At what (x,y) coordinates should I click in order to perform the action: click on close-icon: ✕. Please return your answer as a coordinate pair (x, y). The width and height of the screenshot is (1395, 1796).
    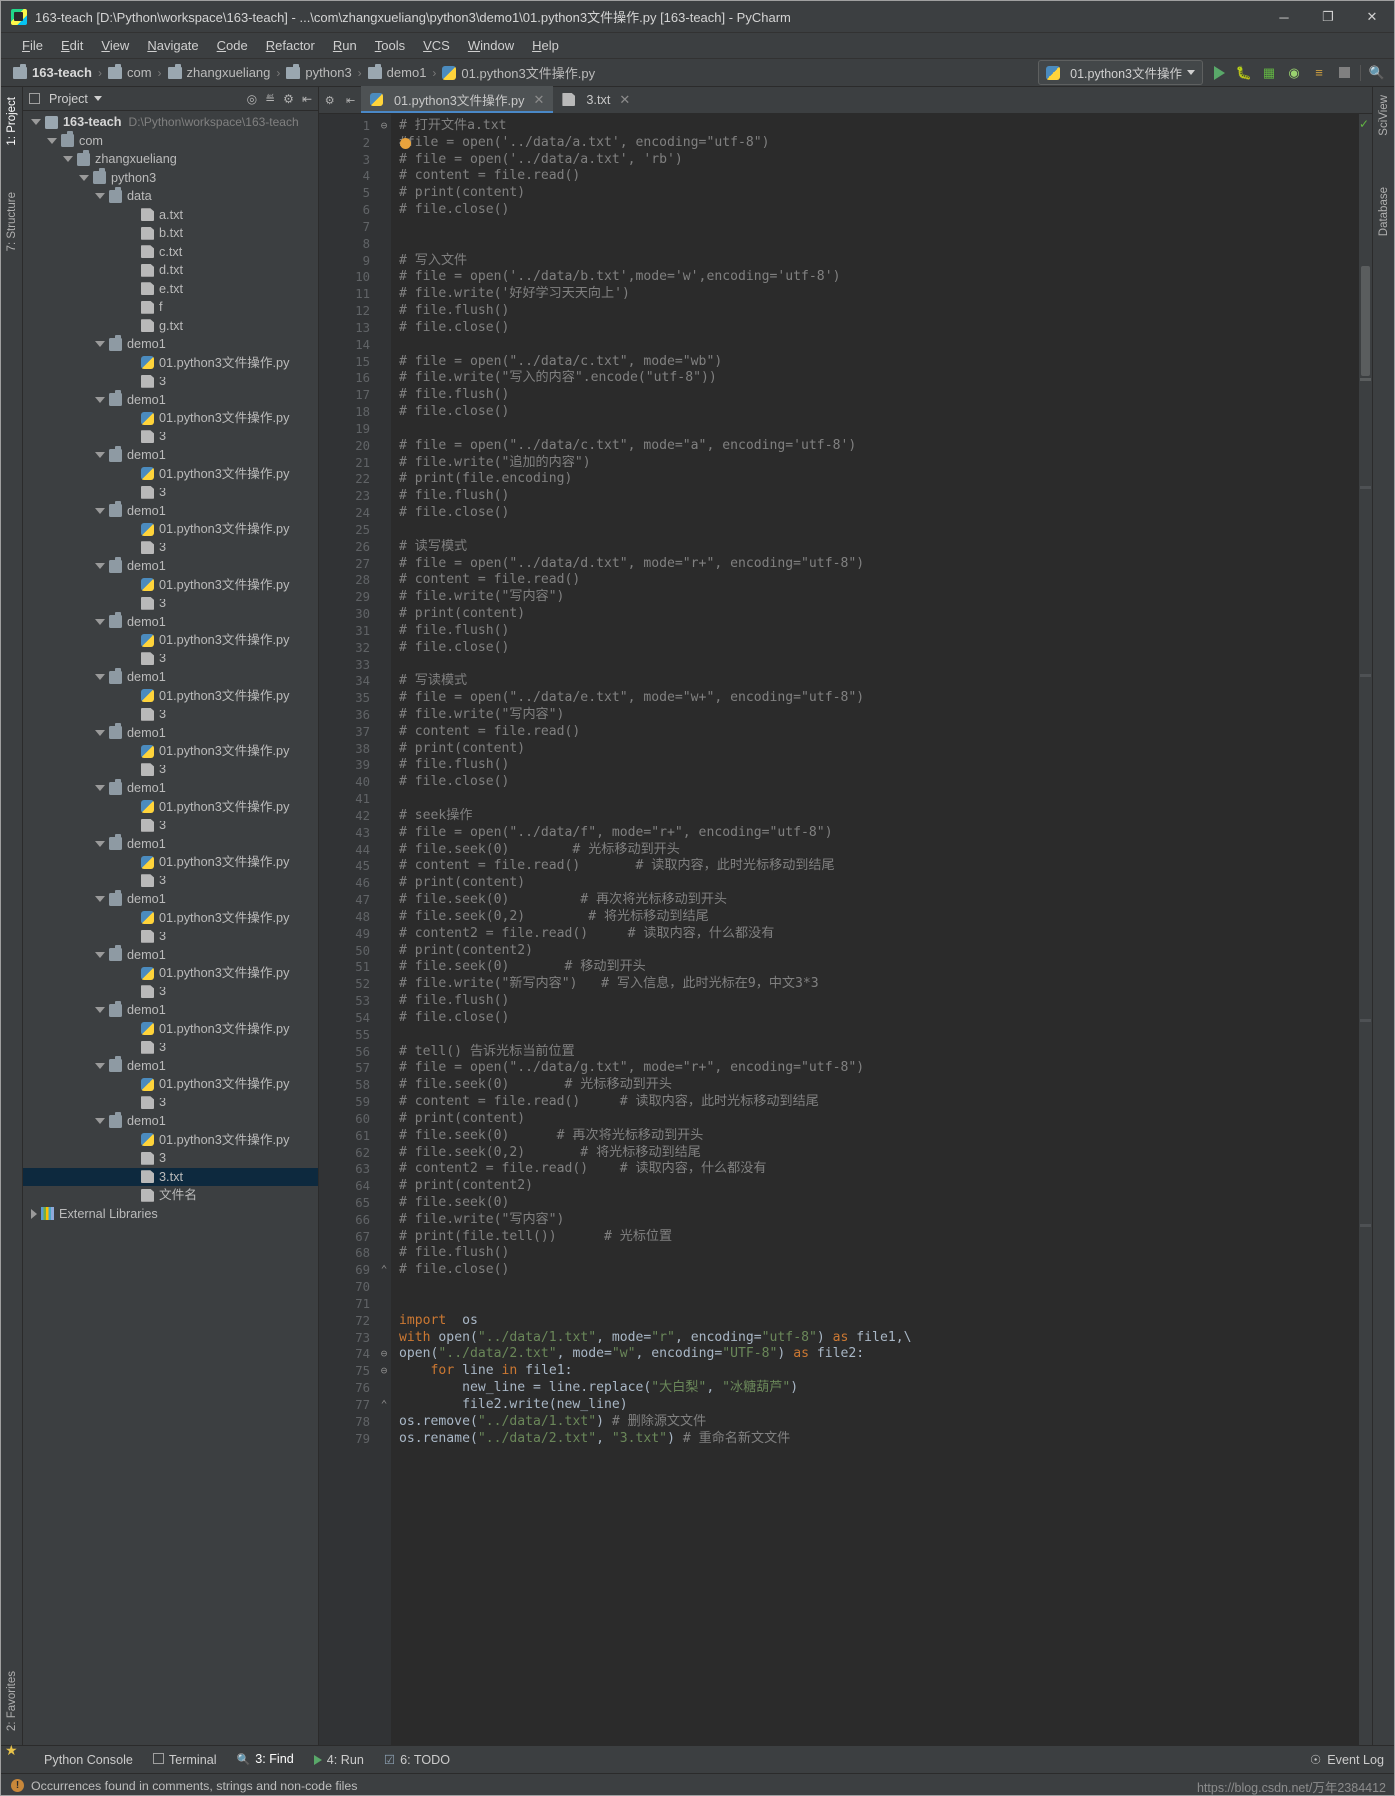
    Looking at the image, I should click on (538, 100).